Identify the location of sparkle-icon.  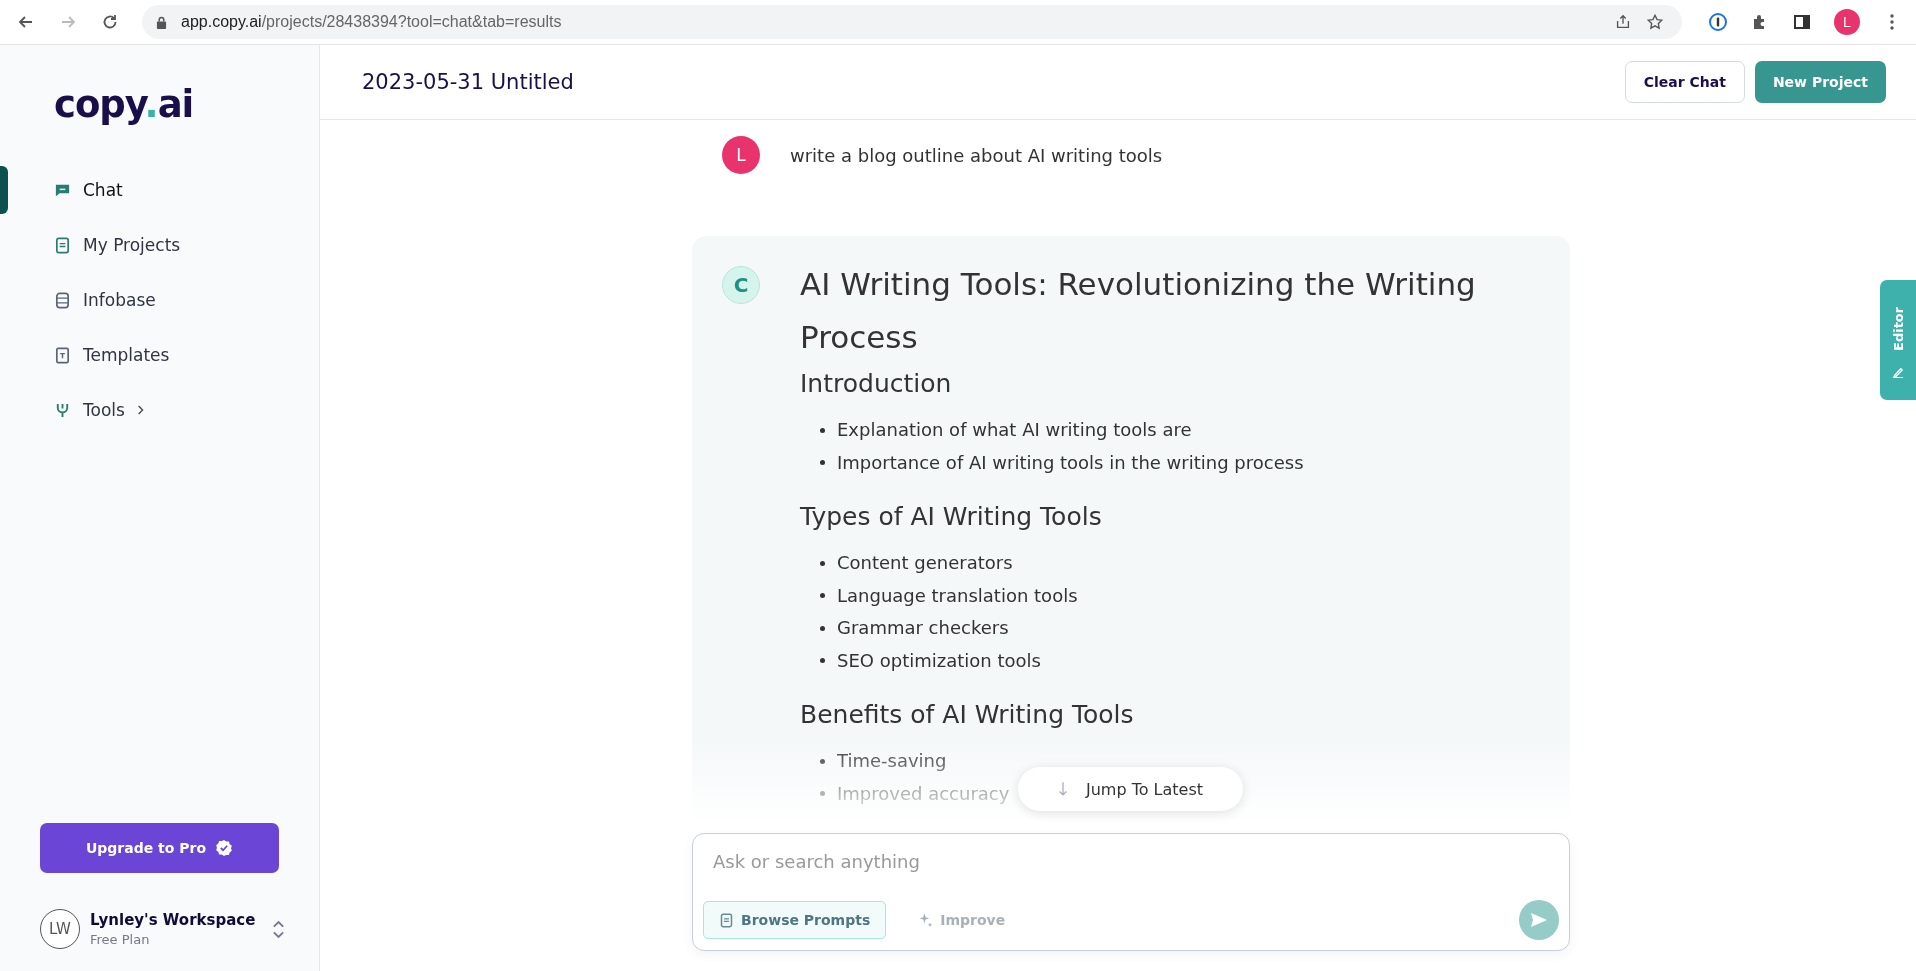
(926, 920).